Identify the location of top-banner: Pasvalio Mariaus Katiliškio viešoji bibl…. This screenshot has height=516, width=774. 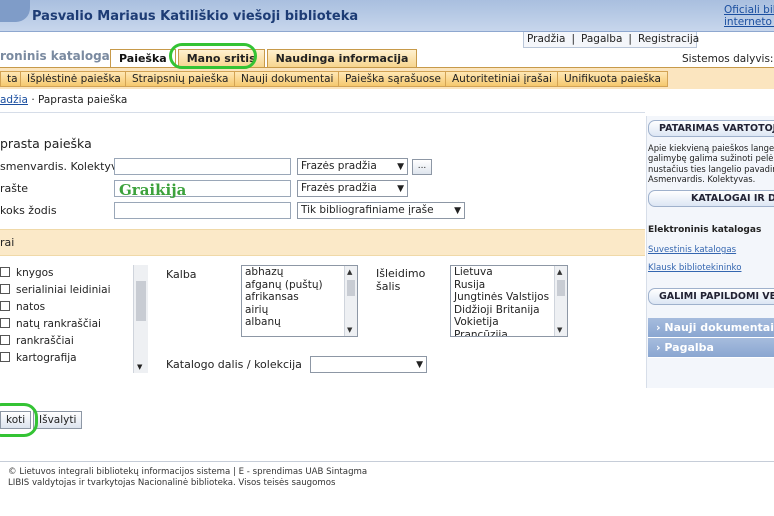
(387, 16).